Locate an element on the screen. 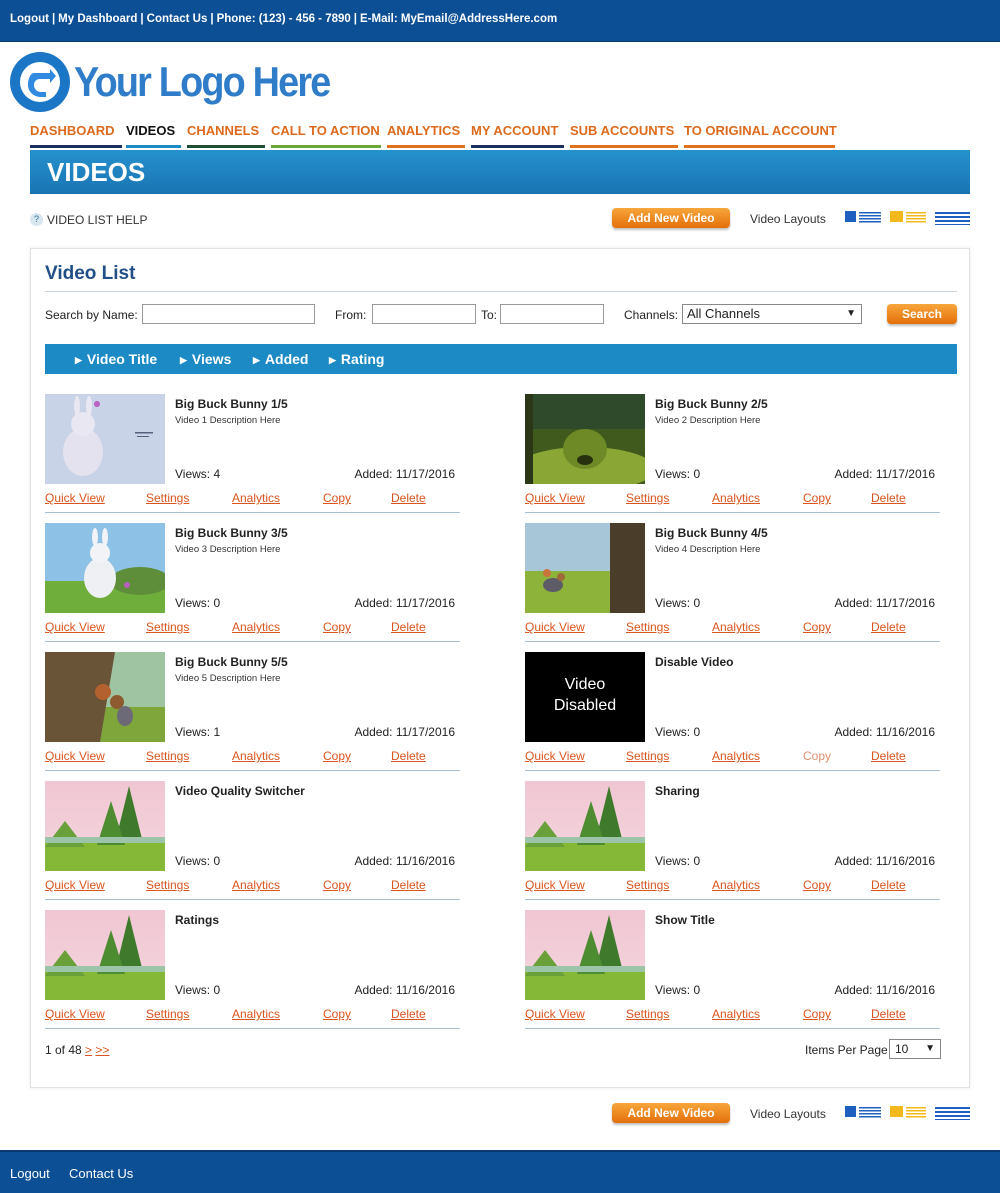 This screenshot has width=1000, height=1193. video-title: Big Buck Bunny 3/5 is located at coordinates (231, 533).